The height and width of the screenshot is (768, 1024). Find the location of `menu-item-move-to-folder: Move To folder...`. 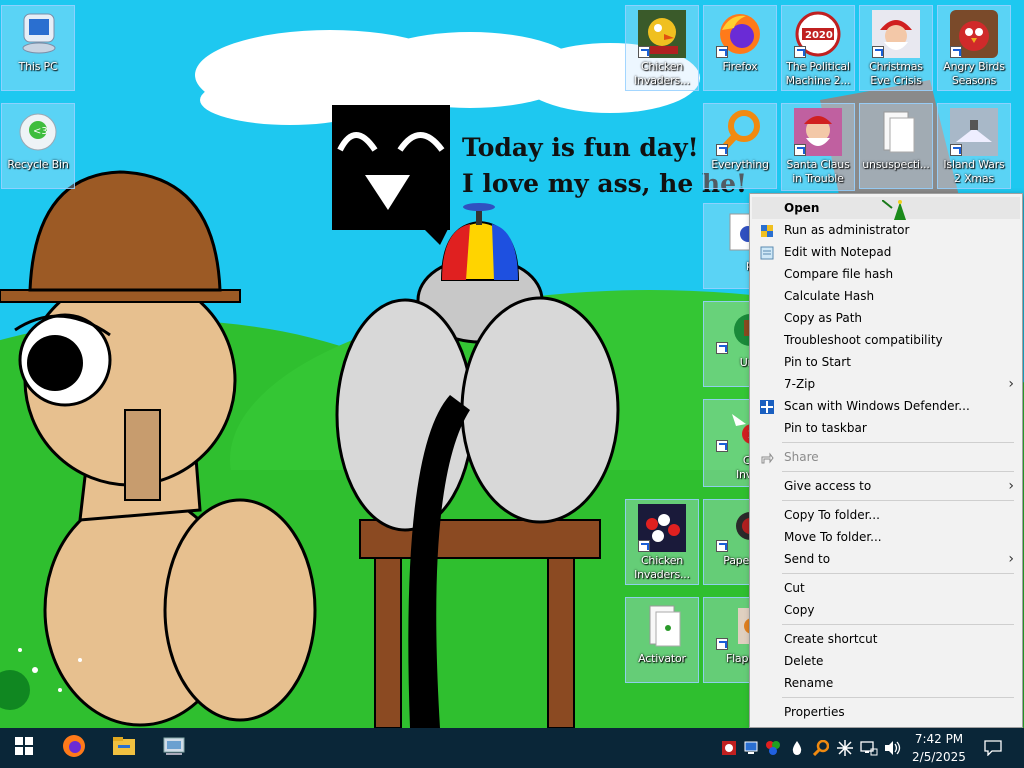

menu-item-move-to-folder: Move To folder... is located at coordinates (886, 537).